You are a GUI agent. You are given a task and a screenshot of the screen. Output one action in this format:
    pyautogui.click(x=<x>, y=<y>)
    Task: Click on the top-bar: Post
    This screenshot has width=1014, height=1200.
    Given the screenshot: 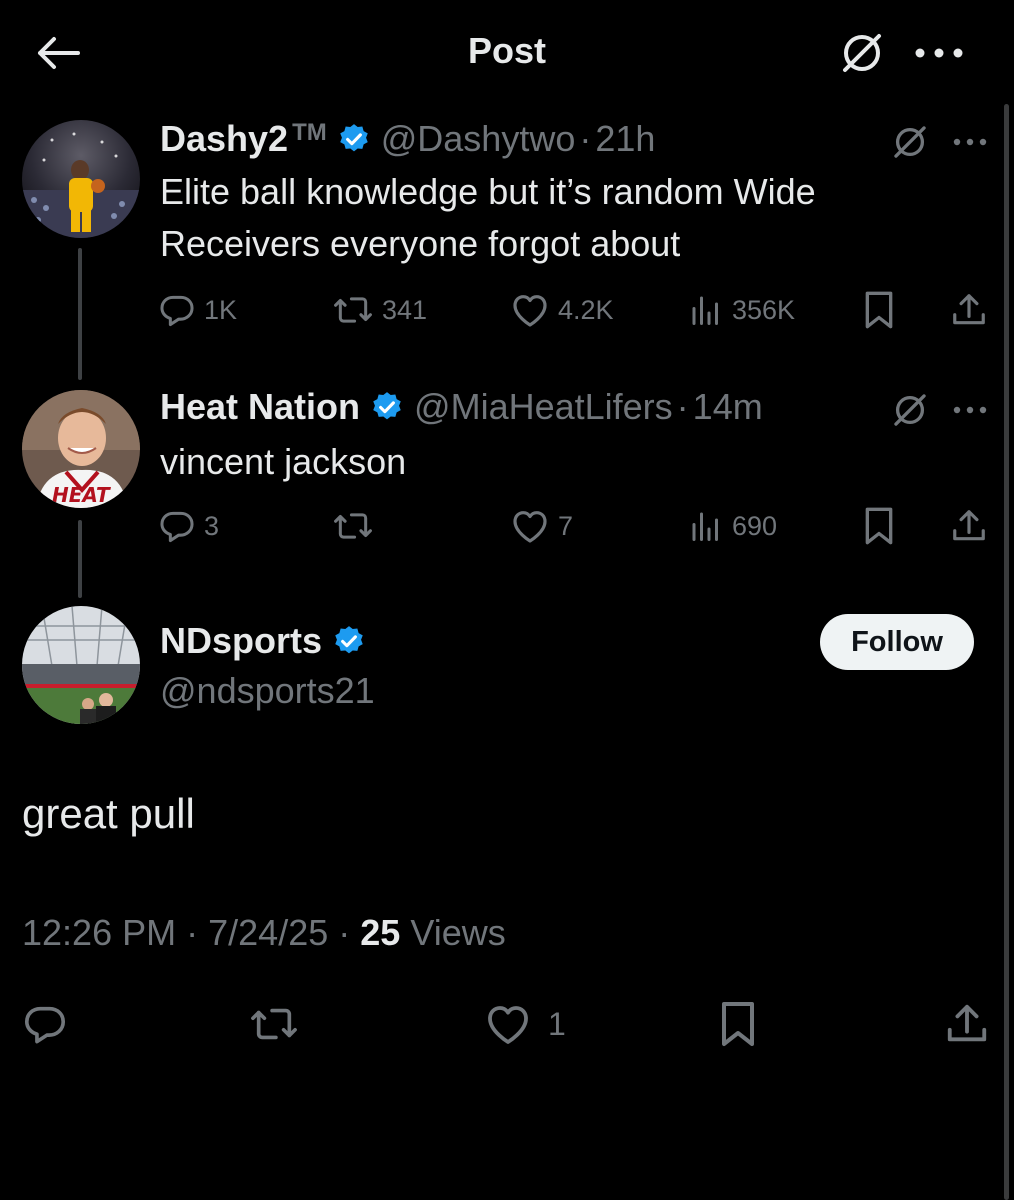 What is the action you would take?
    pyautogui.click(x=507, y=52)
    